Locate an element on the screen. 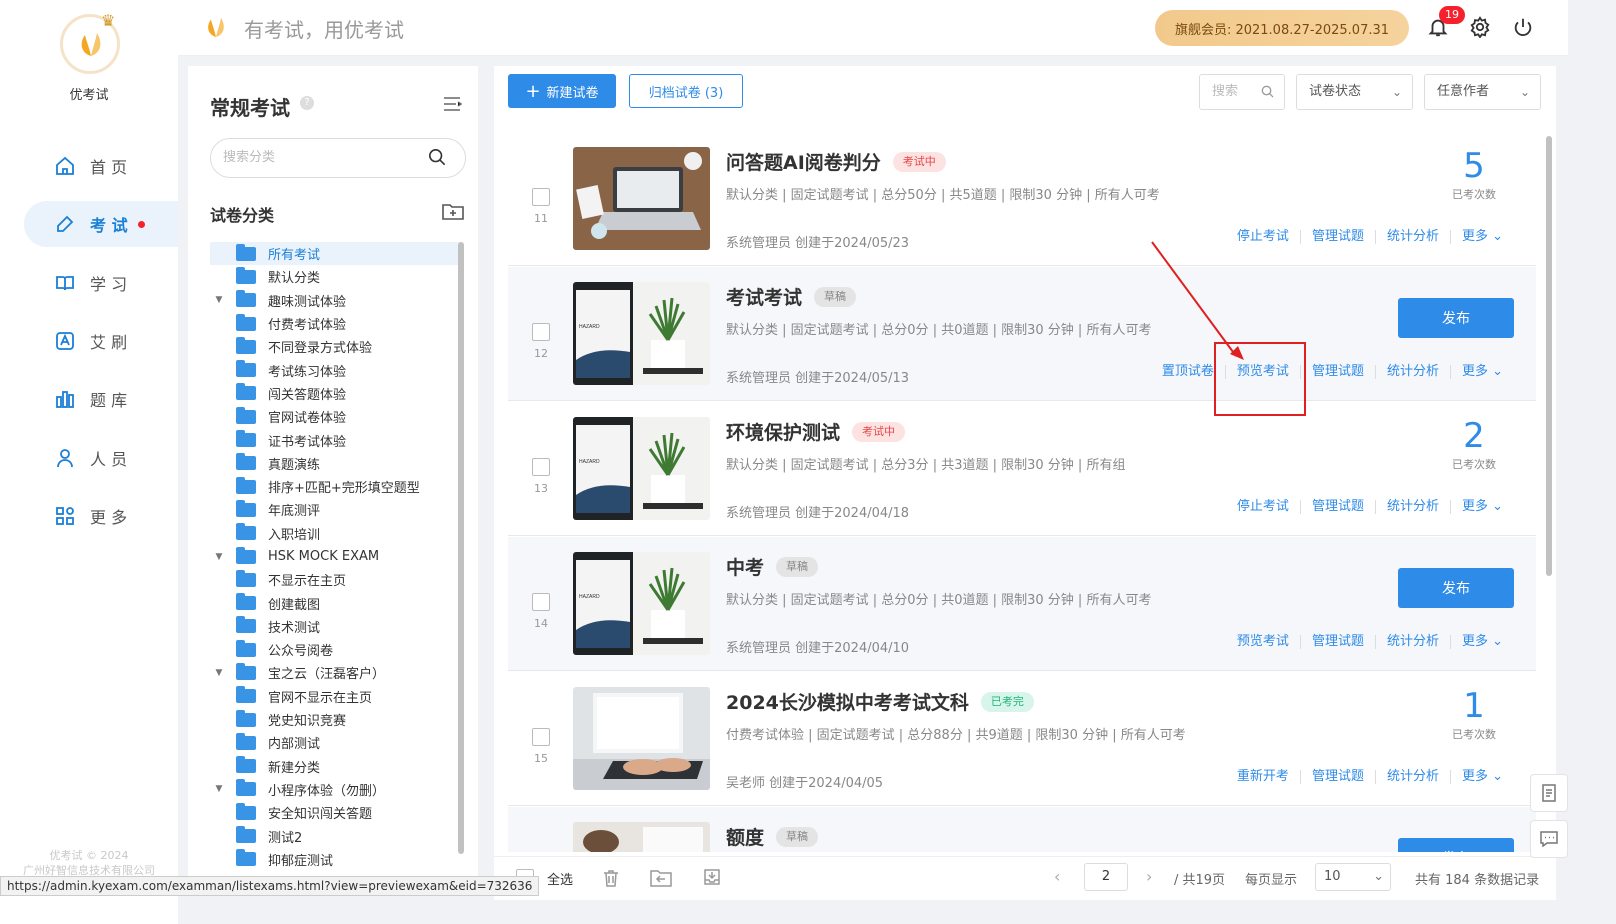  tree-item: 安全知识闯关答题 is located at coordinates (335, 812).